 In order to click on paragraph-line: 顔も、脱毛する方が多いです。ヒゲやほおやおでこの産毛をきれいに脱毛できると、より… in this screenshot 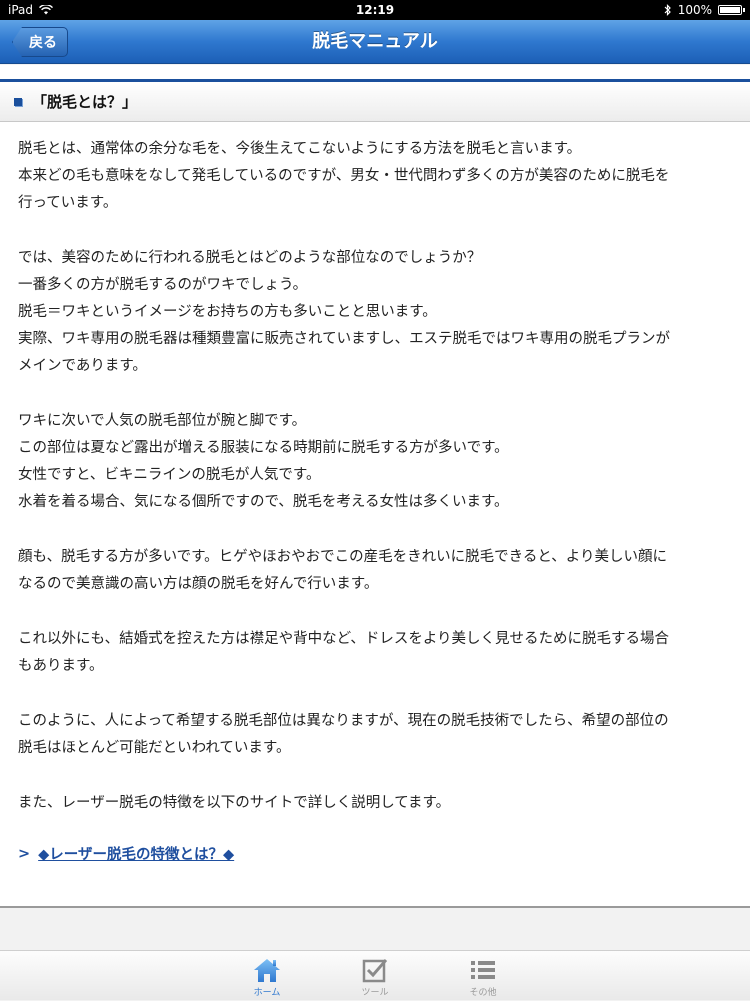, I will do `click(343, 557)`.